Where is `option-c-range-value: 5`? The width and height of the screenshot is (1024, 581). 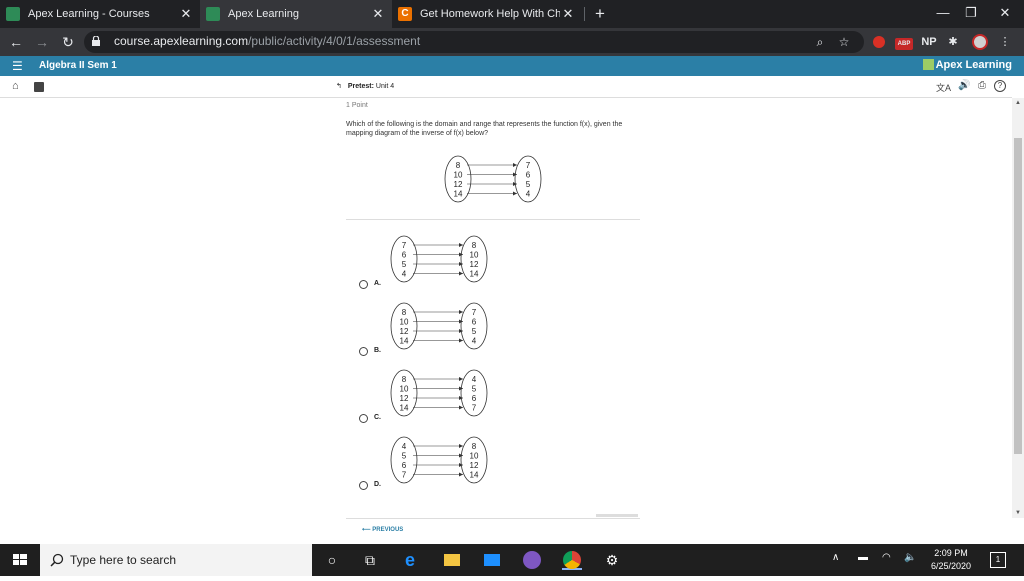 option-c-range-value: 5 is located at coordinates (474, 389).